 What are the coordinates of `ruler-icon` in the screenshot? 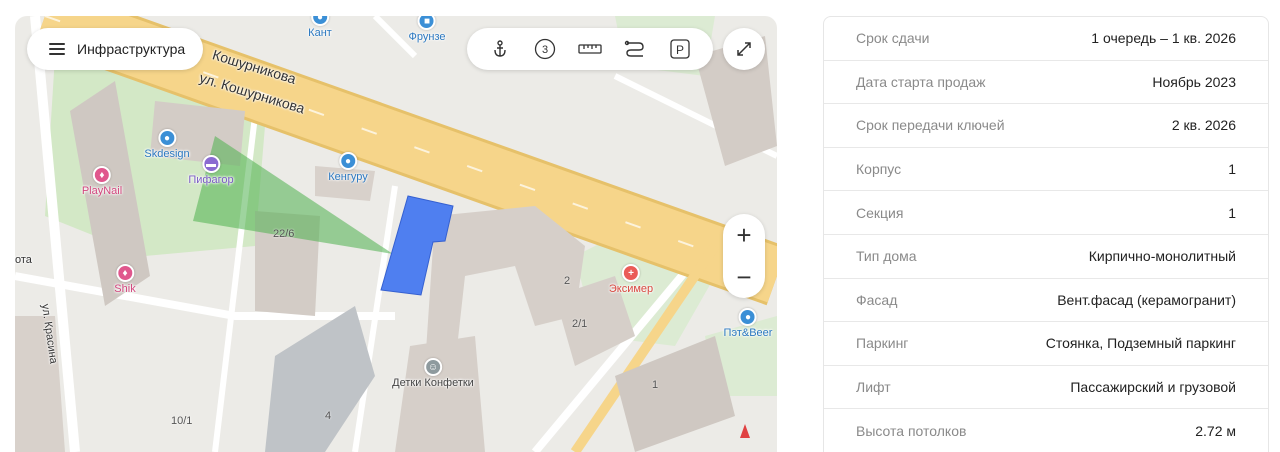 It's located at (590, 49).